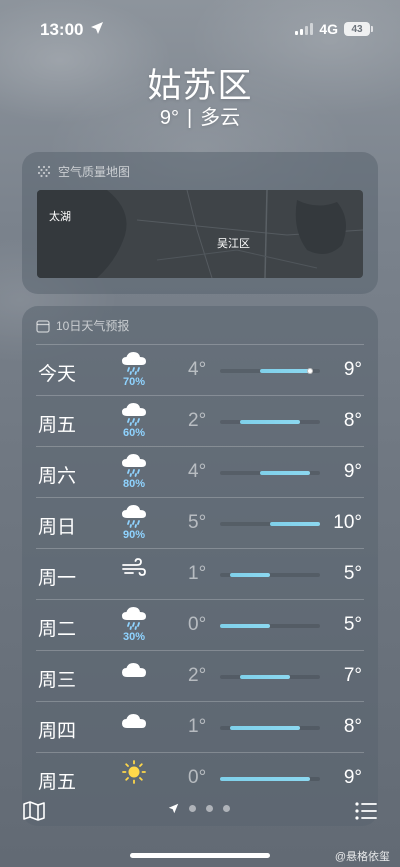 This screenshot has height=867, width=400. I want to click on precipitation-chance: 60%, so click(134, 433).